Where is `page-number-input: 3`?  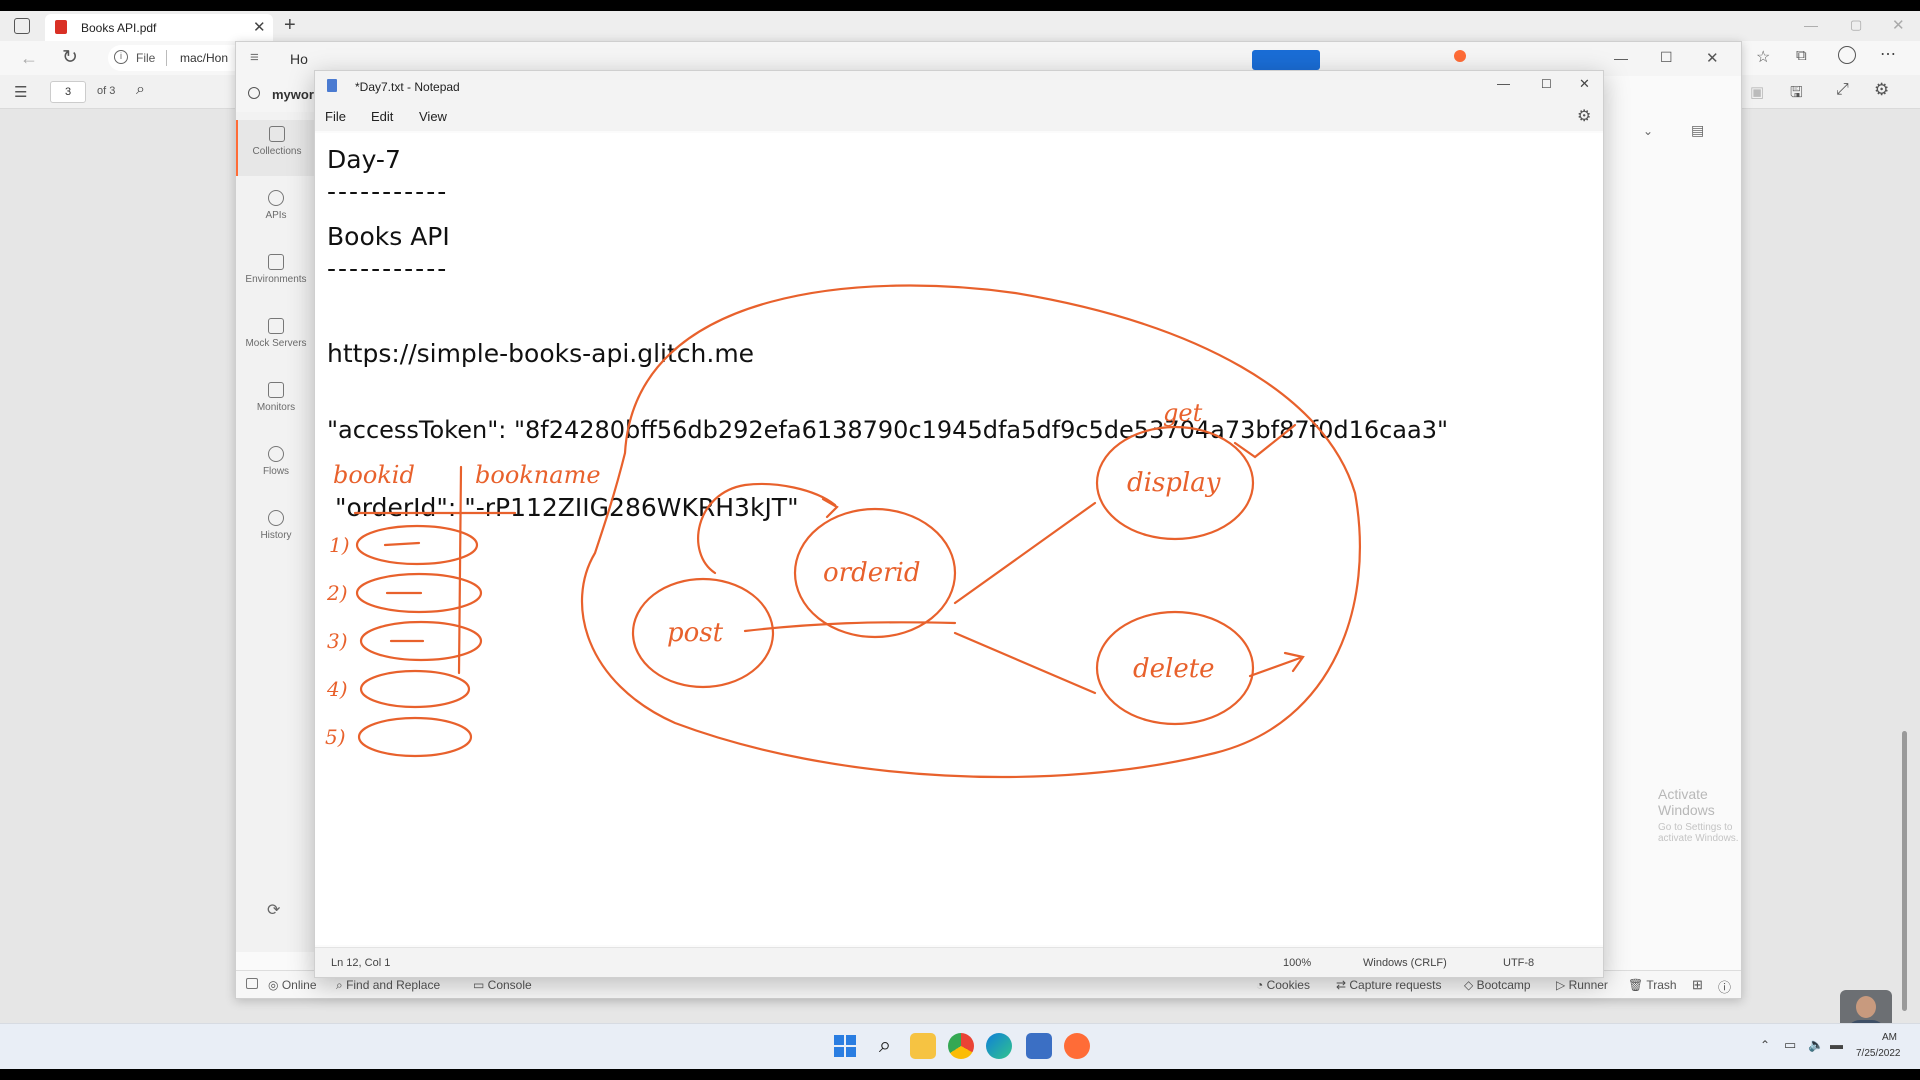
page-number-input: 3 is located at coordinates (68, 92).